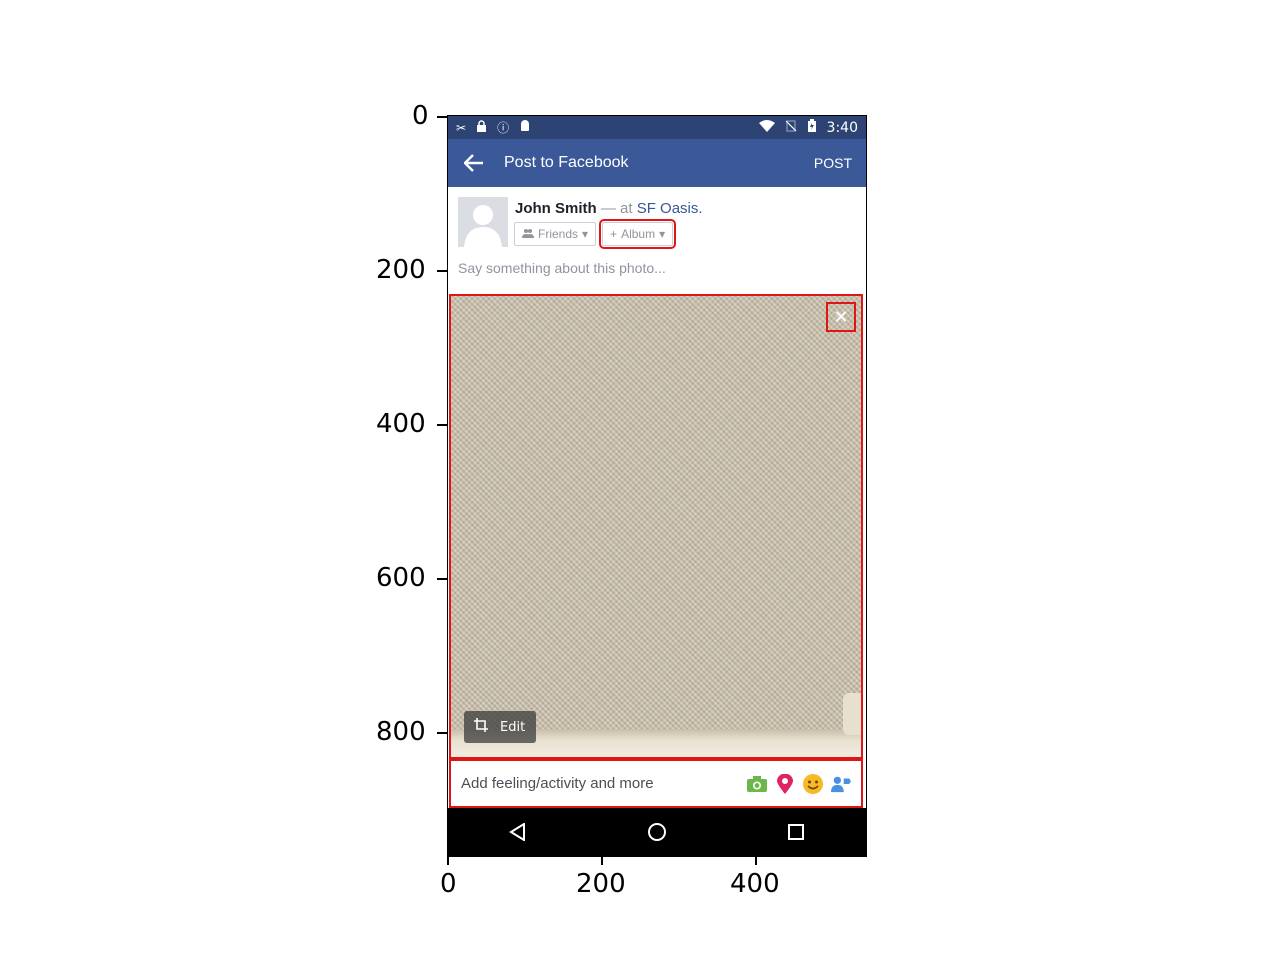 Image resolution: width=1280 pixels, height=960 pixels. I want to click on default-profile-icon, so click(483, 222).